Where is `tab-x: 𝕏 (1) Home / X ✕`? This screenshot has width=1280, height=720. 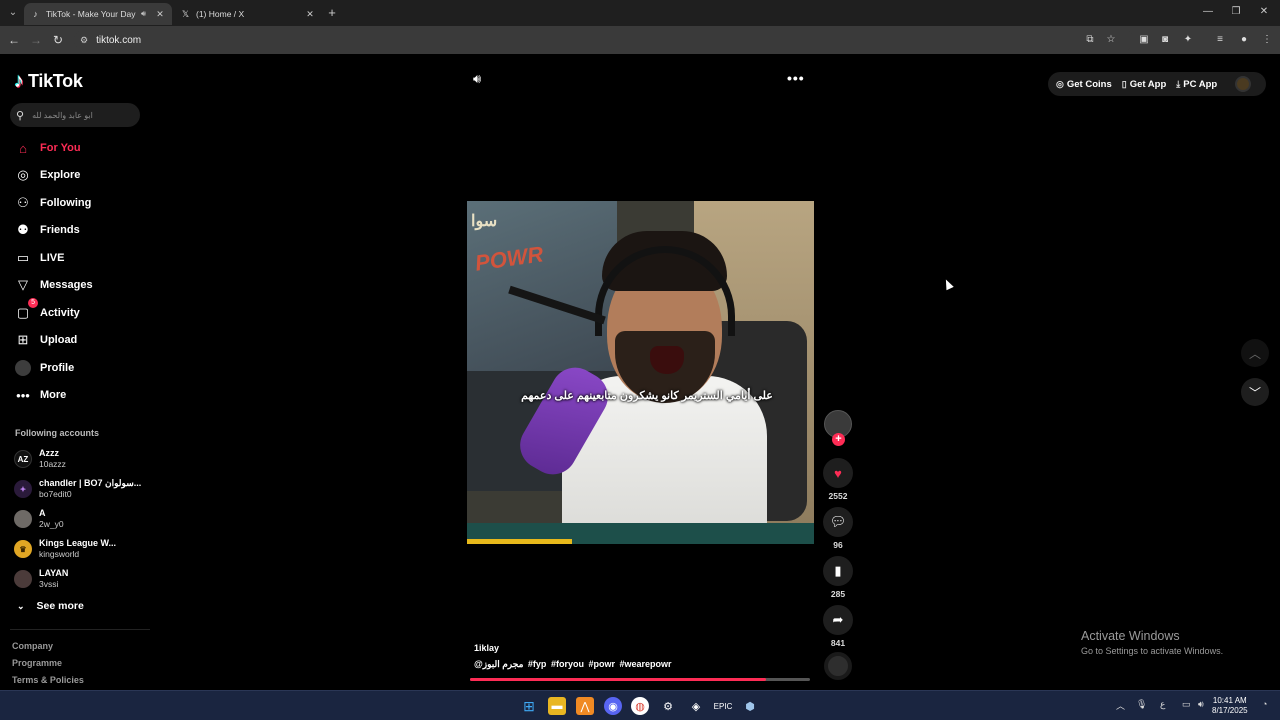
tab-x: 𝕏 (1) Home / X ✕ is located at coordinates (248, 14).